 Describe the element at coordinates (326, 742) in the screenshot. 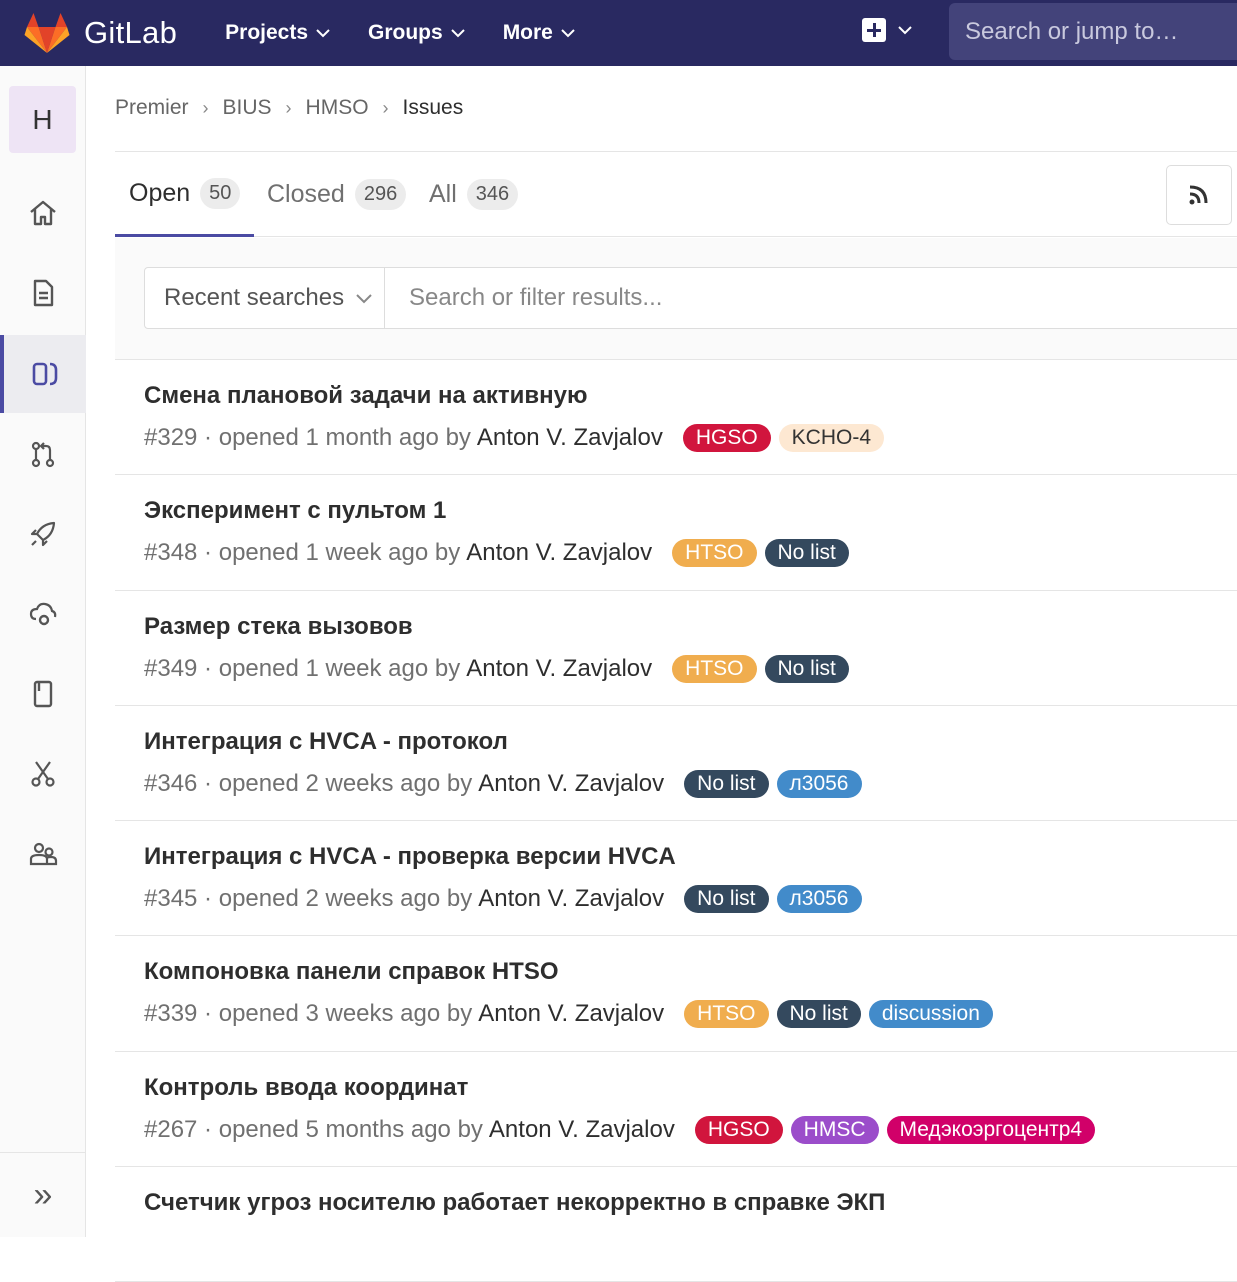

I see `issue-title: Интеграция с HVCA - протокол` at that location.